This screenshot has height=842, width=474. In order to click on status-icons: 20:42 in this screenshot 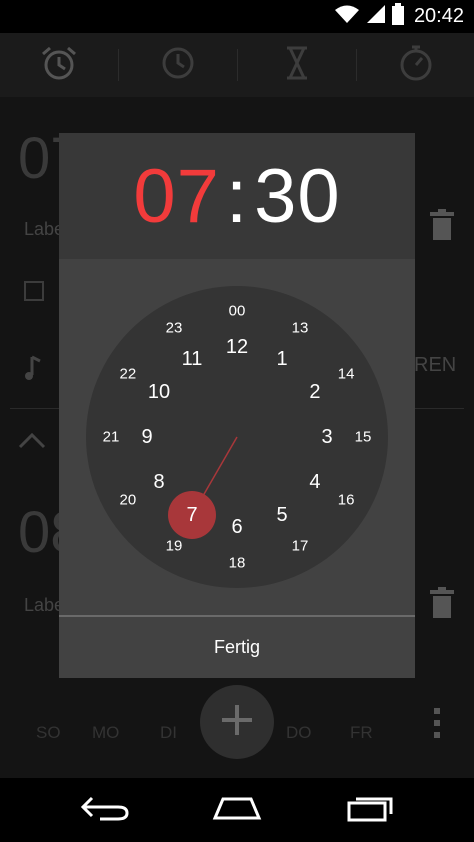, I will do `click(399, 16)`.